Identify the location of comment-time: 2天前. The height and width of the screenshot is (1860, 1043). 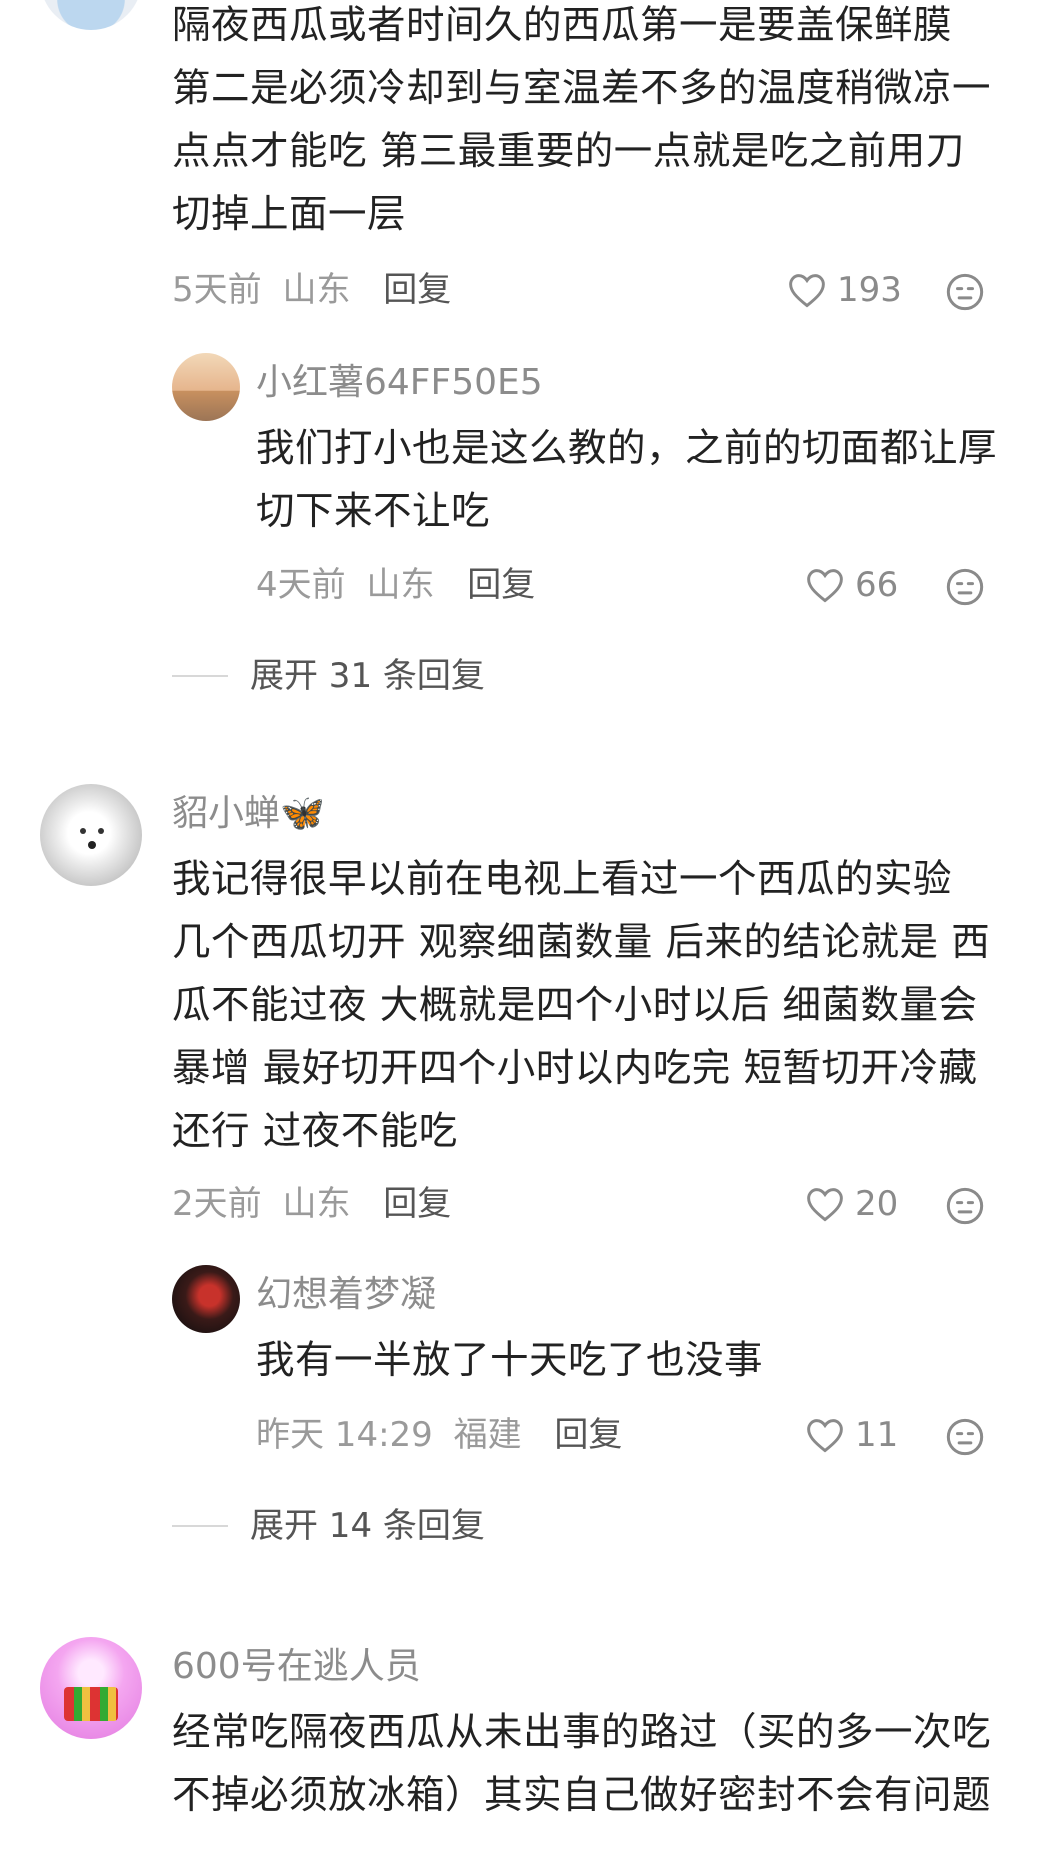
(217, 1204).